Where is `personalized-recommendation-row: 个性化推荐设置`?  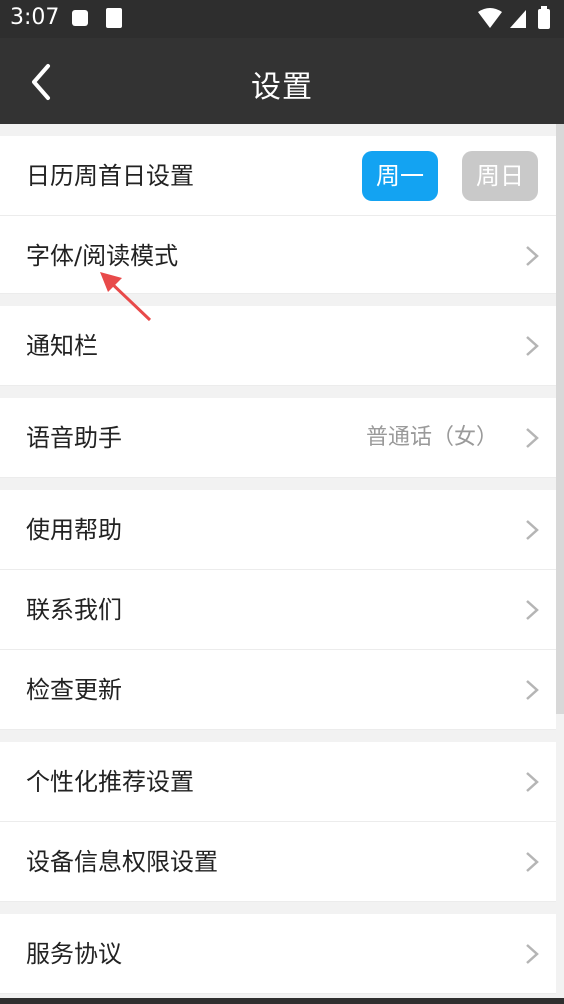
personalized-recommendation-row: 个性化推荐设置 is located at coordinates (278, 782).